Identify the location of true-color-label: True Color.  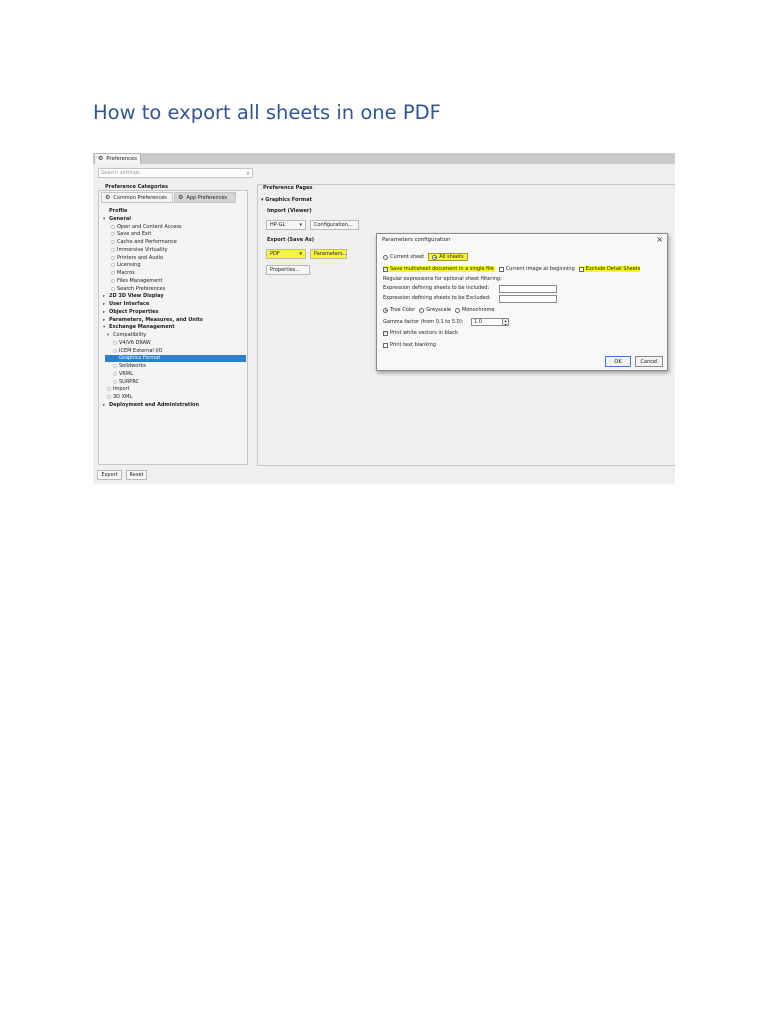
(403, 310).